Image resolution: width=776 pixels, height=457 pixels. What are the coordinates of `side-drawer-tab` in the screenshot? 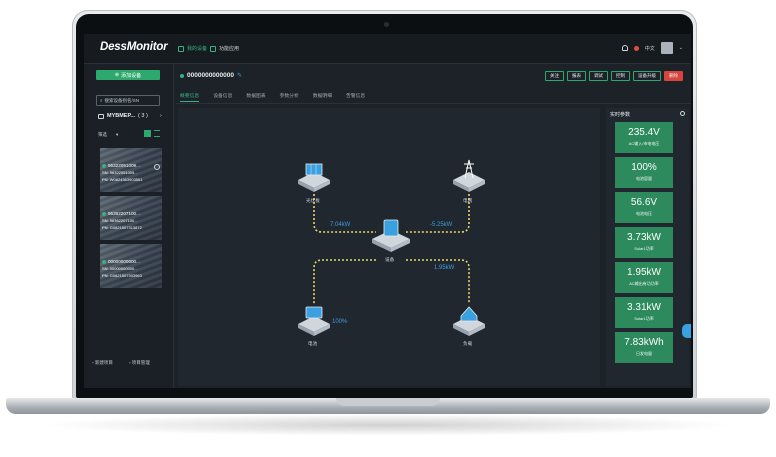 It's located at (686, 331).